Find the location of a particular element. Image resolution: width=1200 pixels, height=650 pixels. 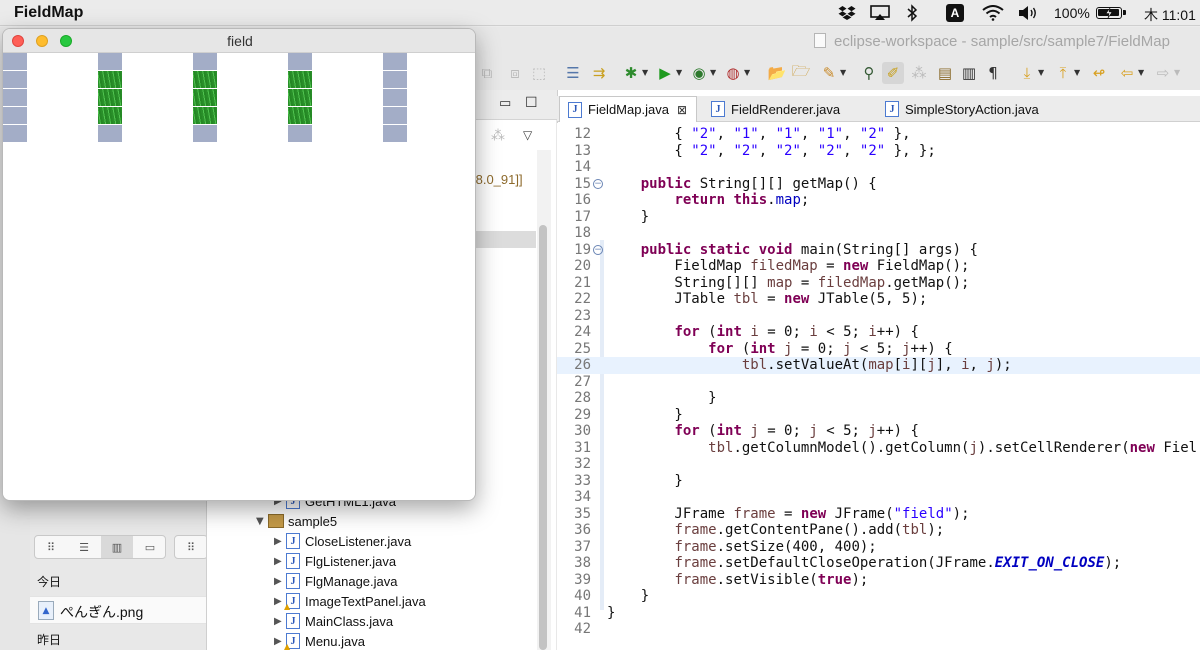

highlight-icon: ✐ is located at coordinates (893, 73).